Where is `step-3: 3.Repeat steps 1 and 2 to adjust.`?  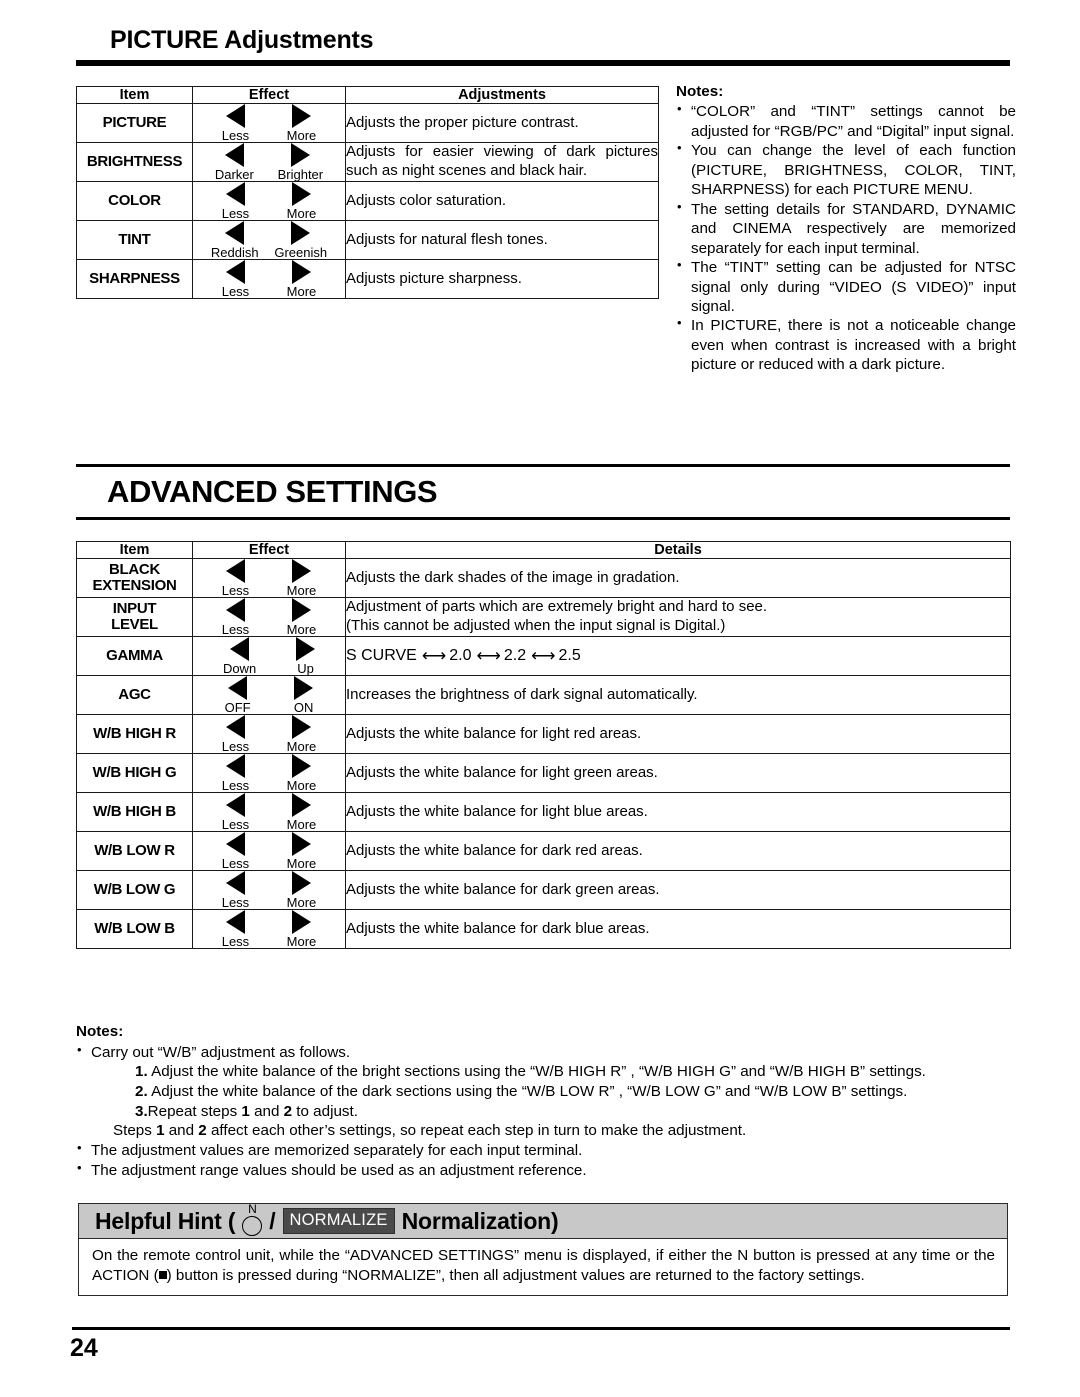
step-3: 3.Repeat steps 1 and 2 to adjust. is located at coordinates (575, 1112).